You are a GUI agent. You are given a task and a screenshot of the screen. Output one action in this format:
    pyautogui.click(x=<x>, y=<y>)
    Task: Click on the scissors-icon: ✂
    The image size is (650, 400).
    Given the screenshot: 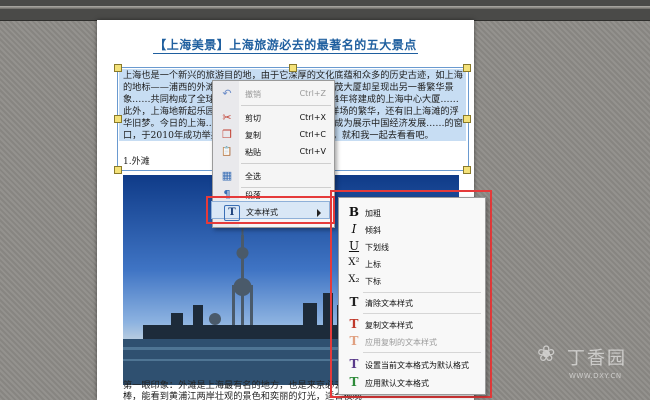 What is the action you would take?
    pyautogui.click(x=227, y=117)
    